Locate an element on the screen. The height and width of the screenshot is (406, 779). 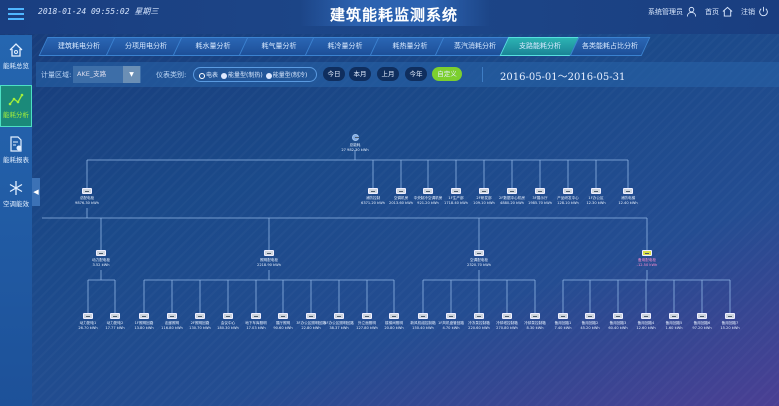
node-value: 15.20 kWh is located at coordinates (730, 327).